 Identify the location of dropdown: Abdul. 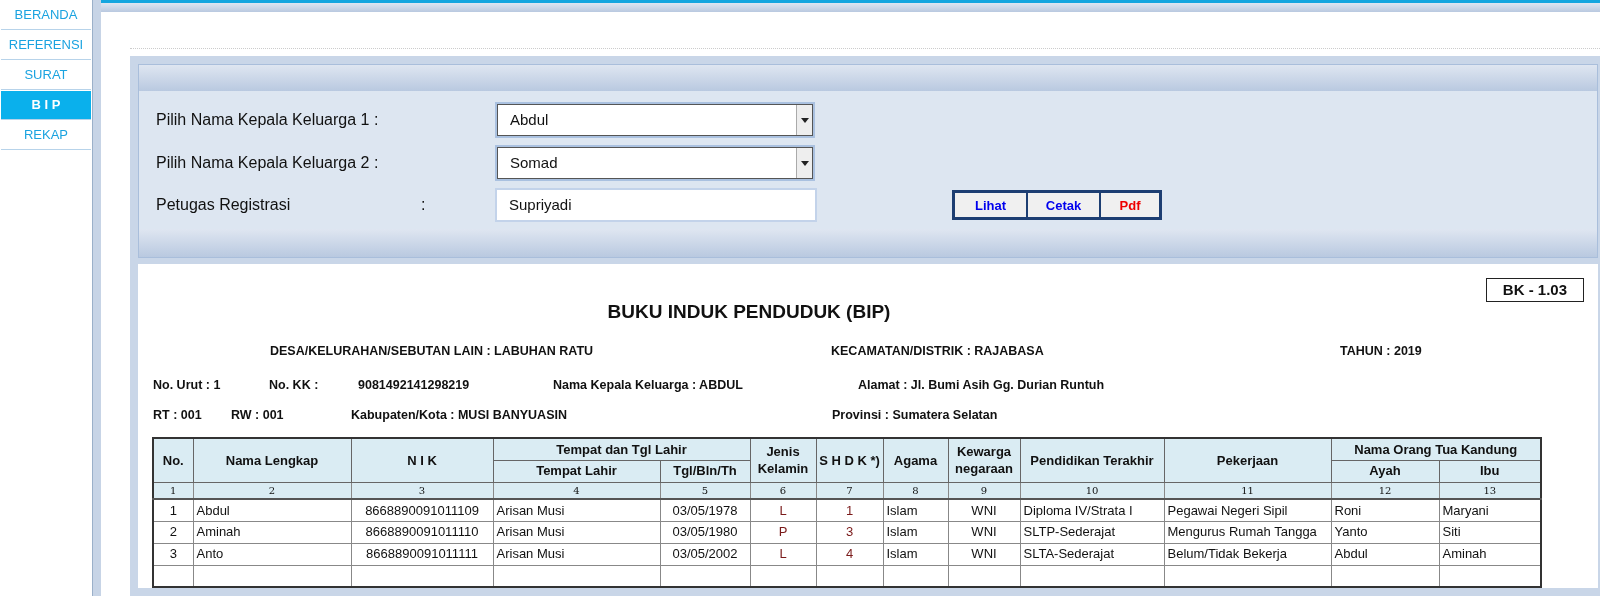
(655, 120).